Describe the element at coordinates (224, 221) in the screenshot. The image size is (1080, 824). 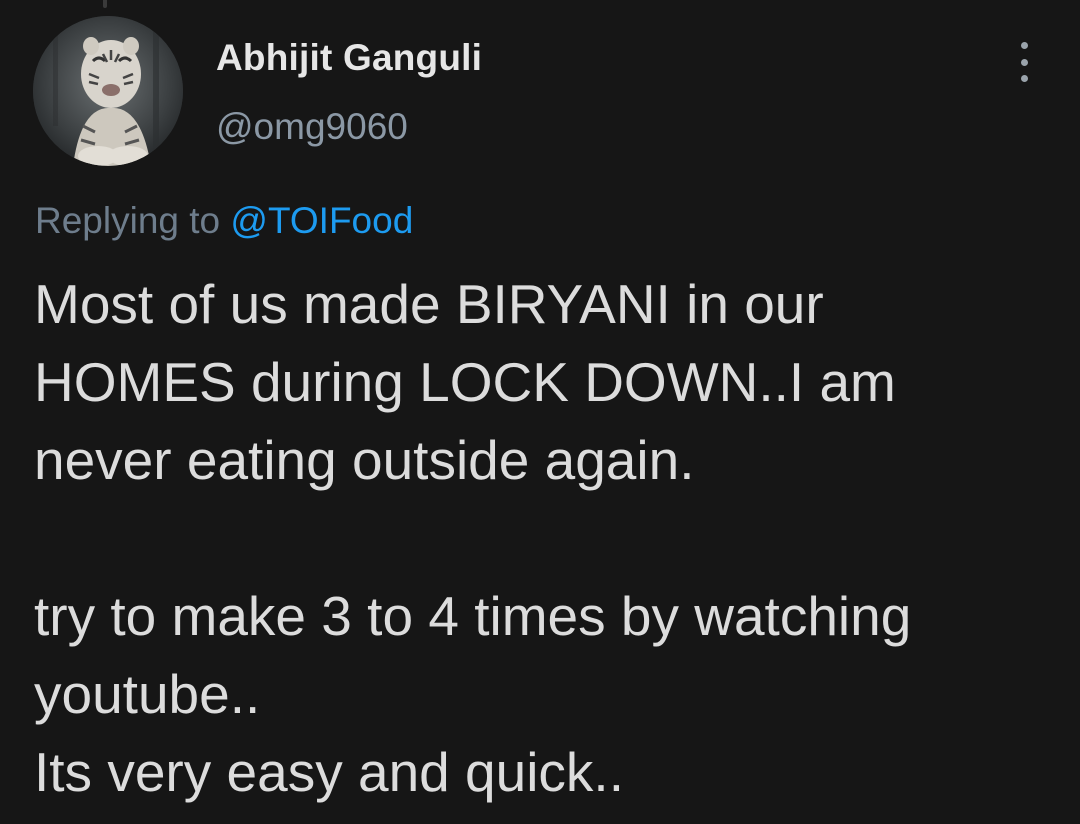
I see `replying-to-line: Replying to @TOIFood` at that location.